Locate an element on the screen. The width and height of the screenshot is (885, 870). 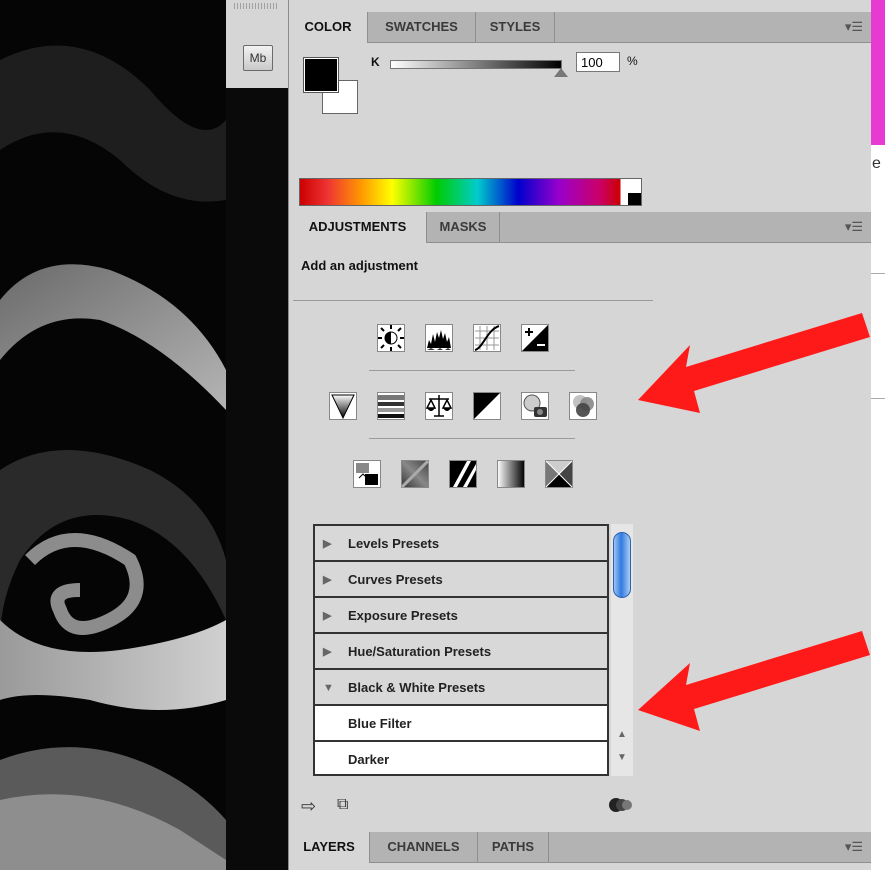
tab-swatches: SWATCHES is located at coordinates (422, 27).